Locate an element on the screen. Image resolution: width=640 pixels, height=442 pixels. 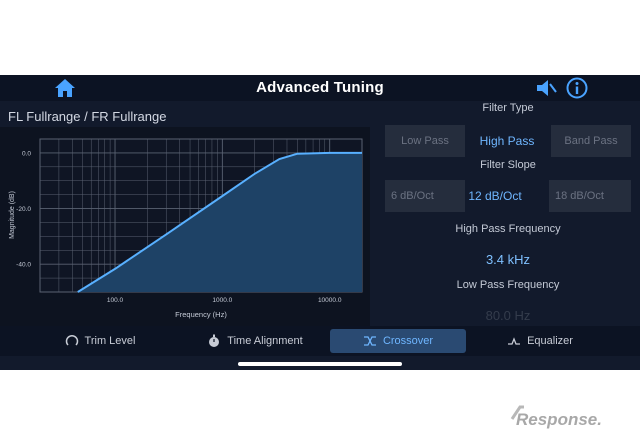
tab-label: Crossover is located at coordinates (408, 341).